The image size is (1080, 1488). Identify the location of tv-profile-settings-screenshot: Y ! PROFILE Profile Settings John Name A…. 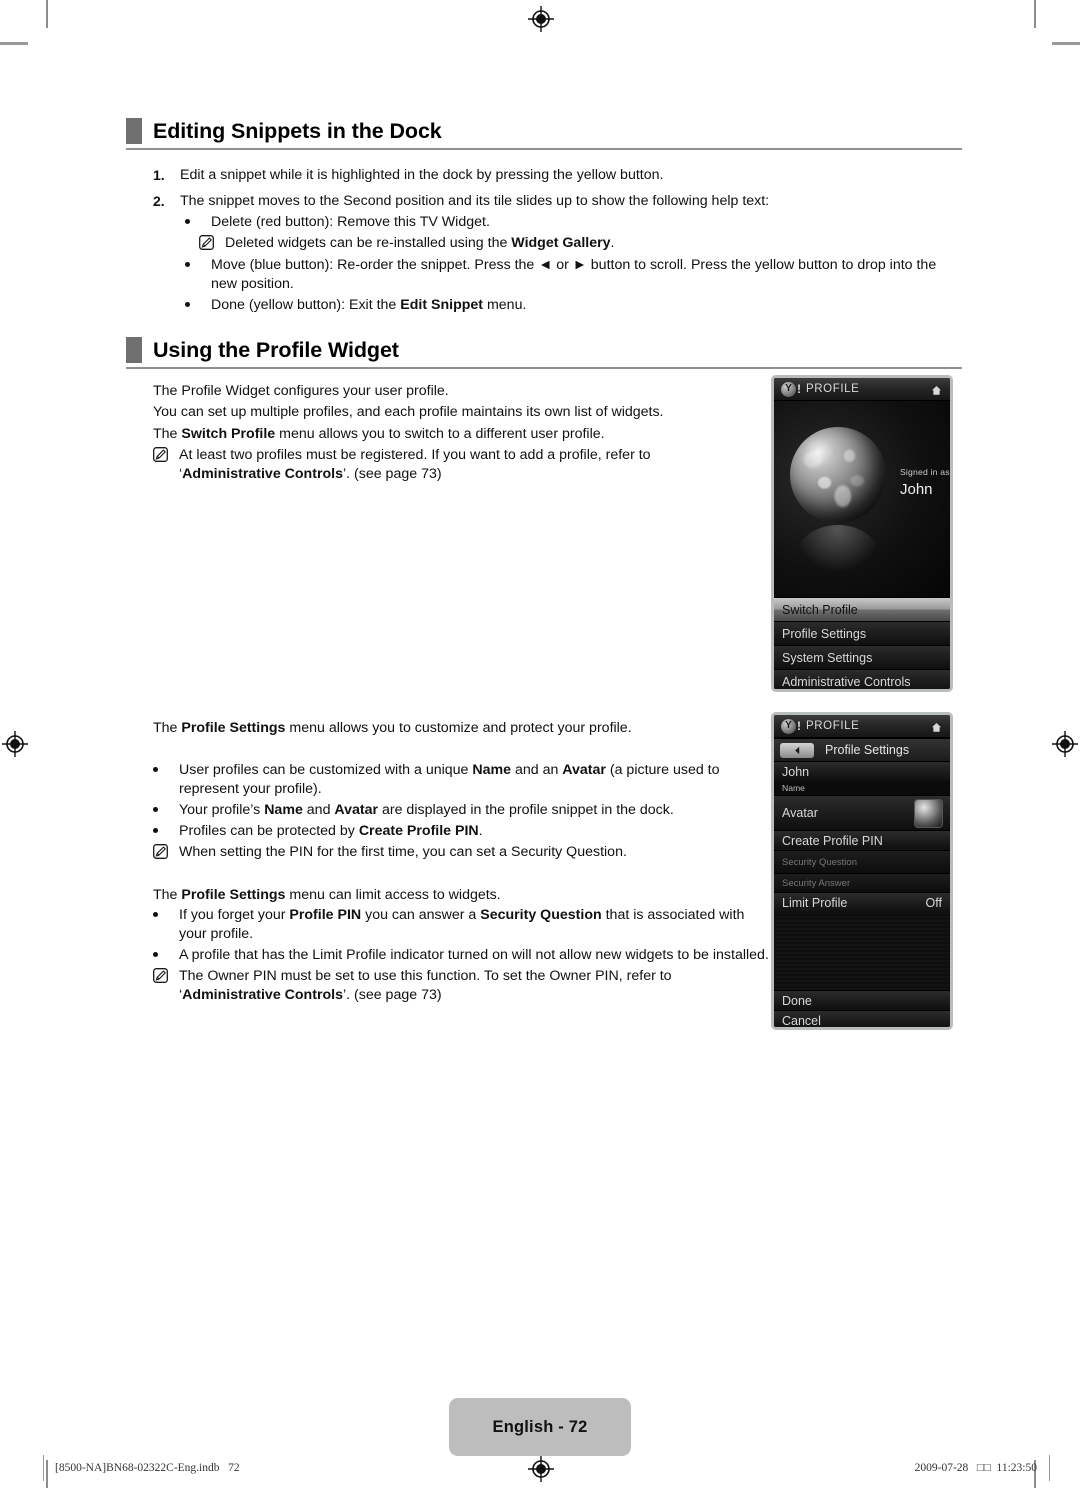
(862, 871).